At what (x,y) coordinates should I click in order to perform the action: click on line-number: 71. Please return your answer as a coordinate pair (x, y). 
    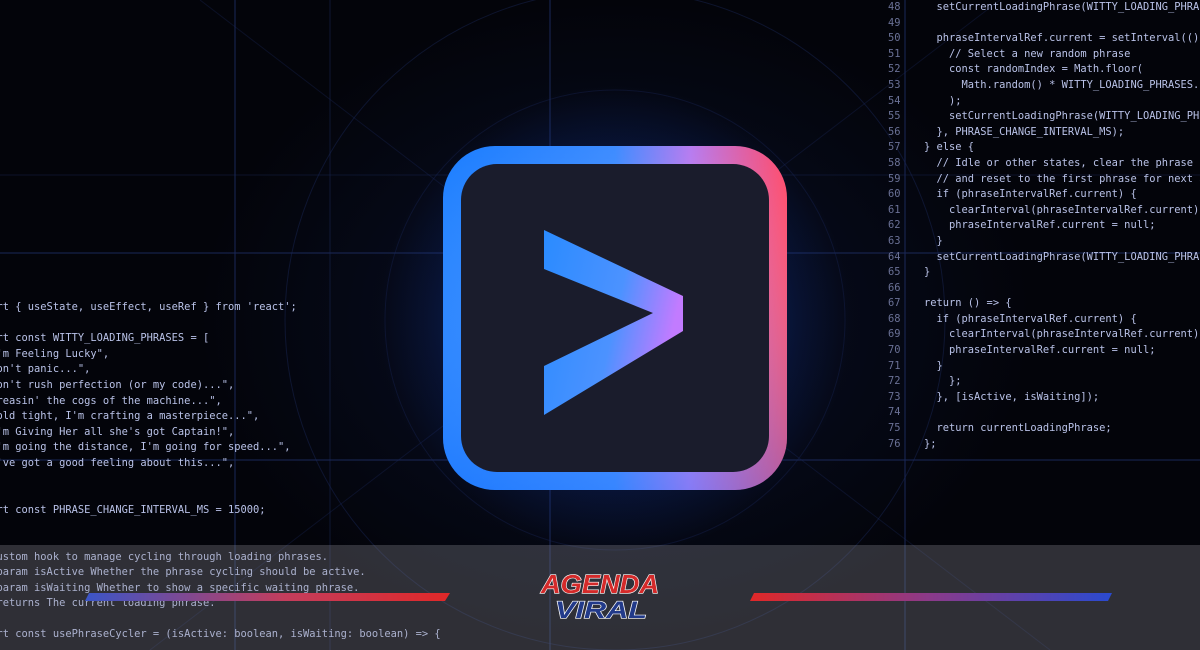
    Looking at the image, I should click on (894, 365).